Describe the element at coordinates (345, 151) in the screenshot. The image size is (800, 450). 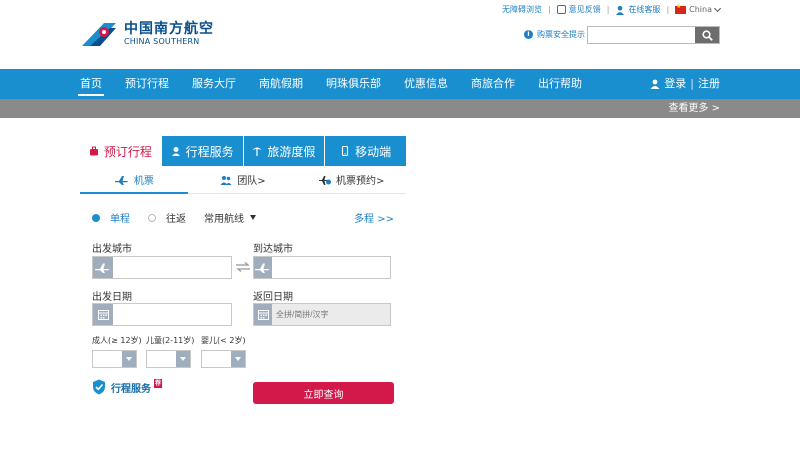
I see `mobile-phone-icon` at that location.